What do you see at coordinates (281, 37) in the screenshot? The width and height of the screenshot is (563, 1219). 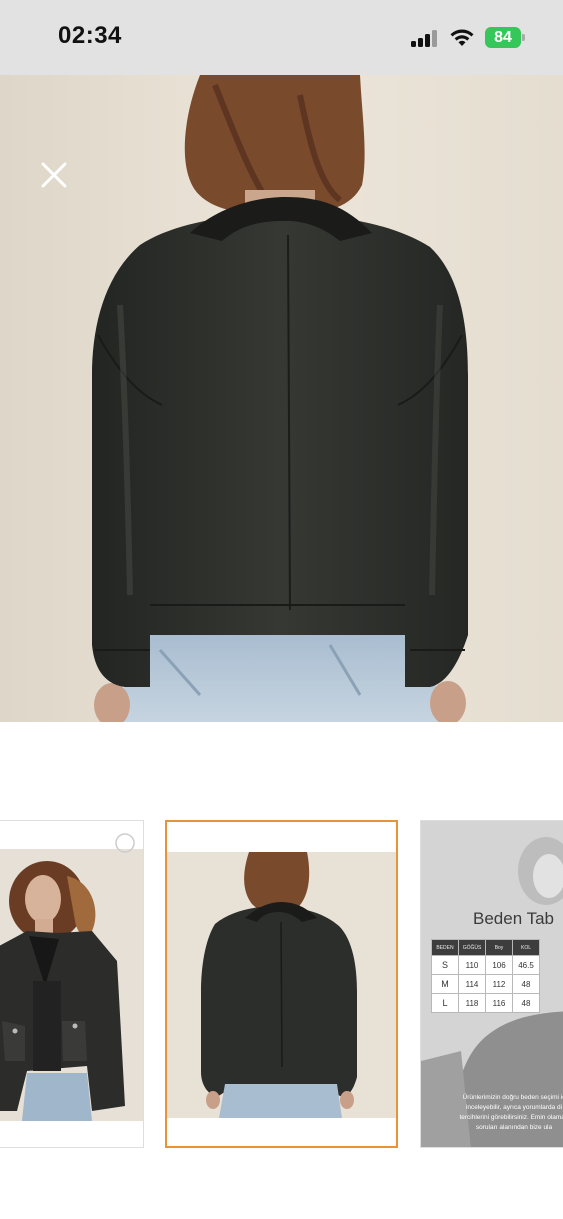 I see `status-bar: 02:34 84` at bounding box center [281, 37].